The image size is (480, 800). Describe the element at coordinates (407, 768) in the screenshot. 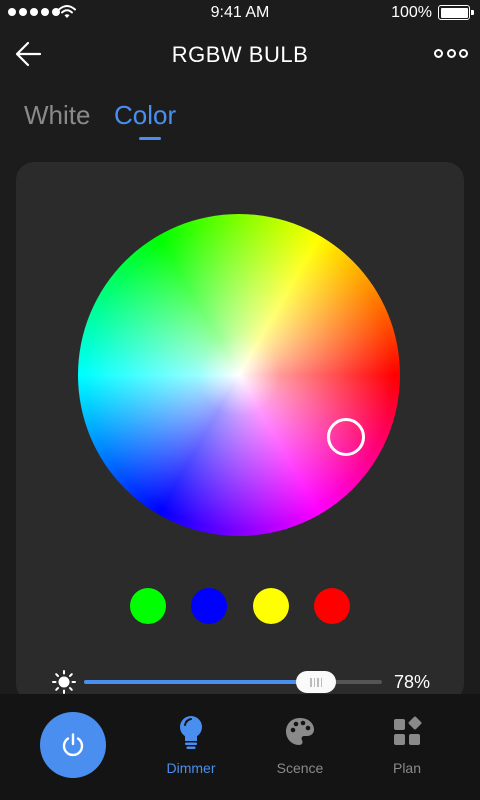

I see `nav-plan-label: Plan` at that location.